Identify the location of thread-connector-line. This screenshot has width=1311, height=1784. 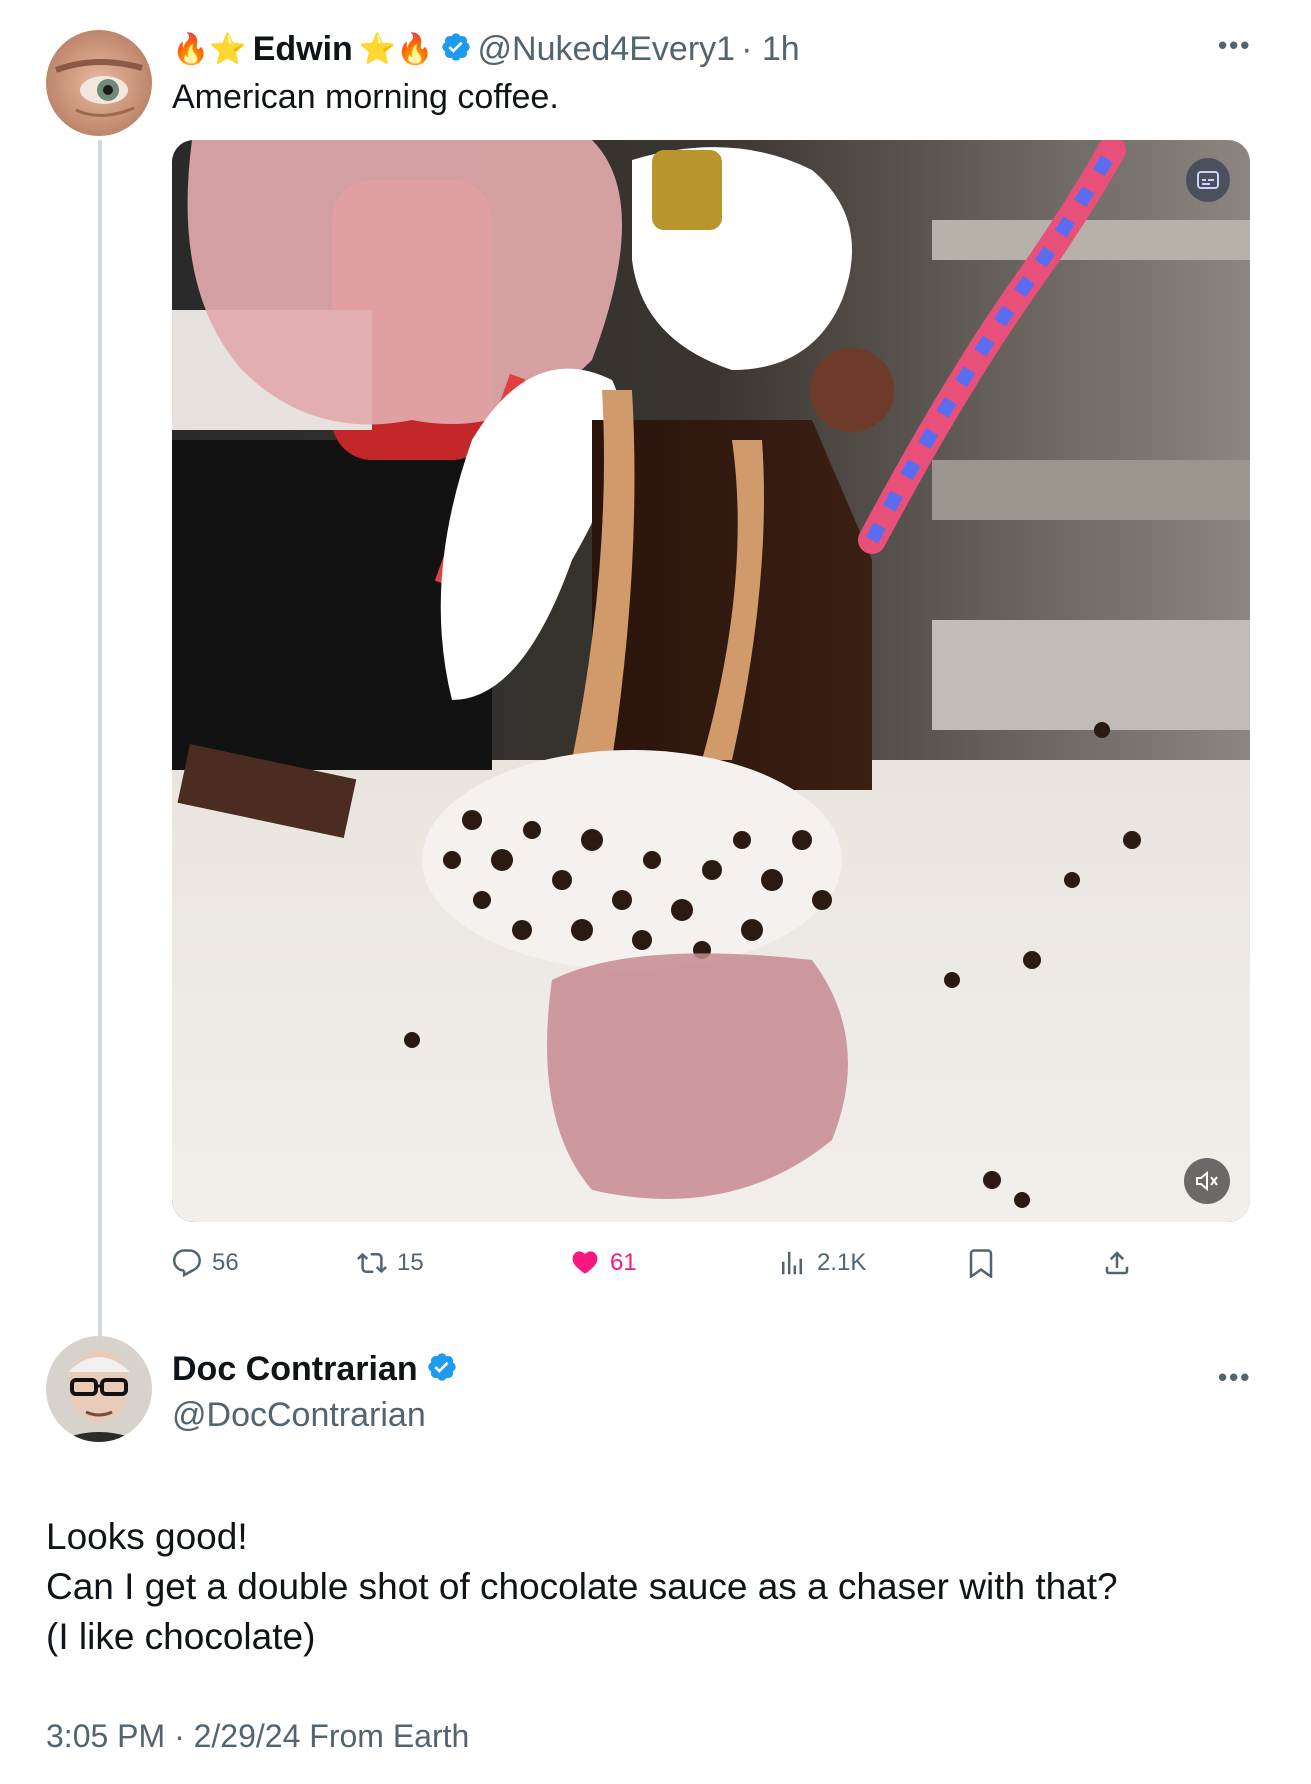
(100, 740).